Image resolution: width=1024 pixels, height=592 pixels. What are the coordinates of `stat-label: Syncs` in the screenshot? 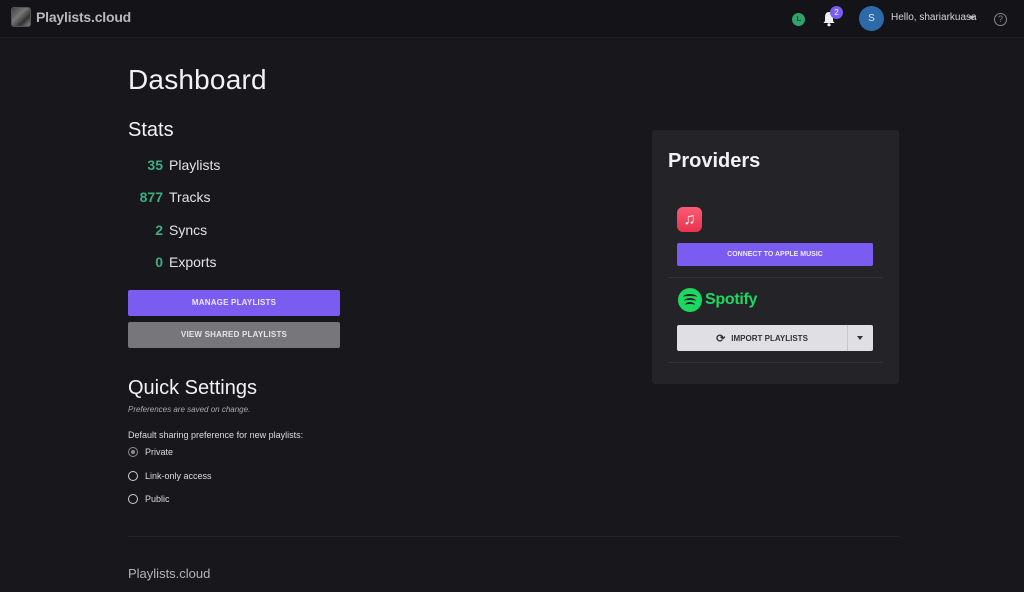 It's located at (188, 230).